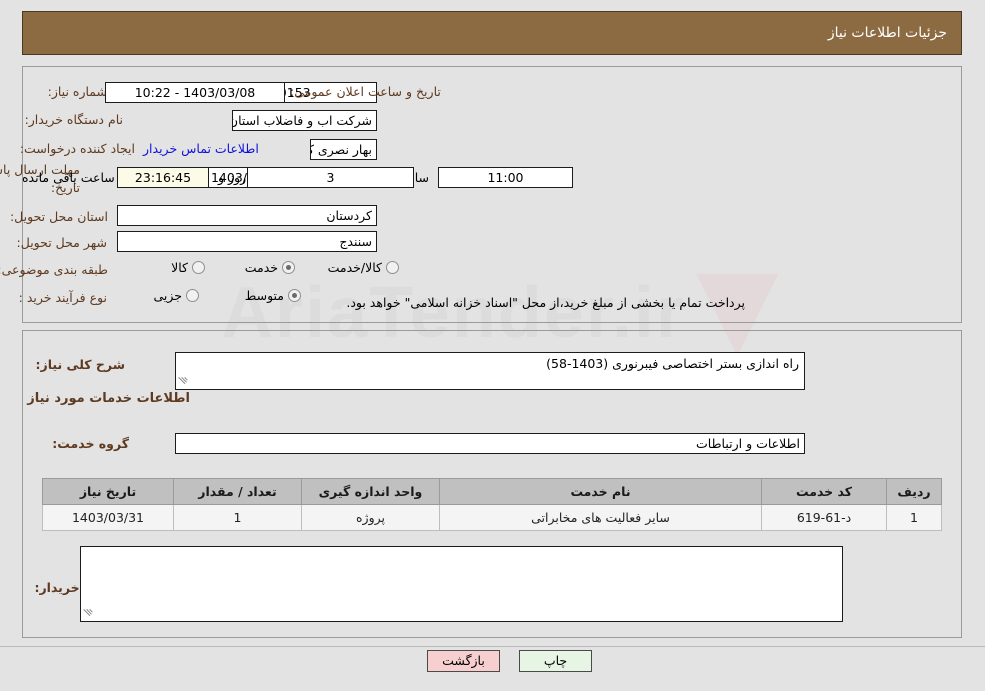 The image size is (985, 691). What do you see at coordinates (73, 119) in the screenshot?
I see `buyer-org-label: نام دستگاه خریدار:` at bounding box center [73, 119].